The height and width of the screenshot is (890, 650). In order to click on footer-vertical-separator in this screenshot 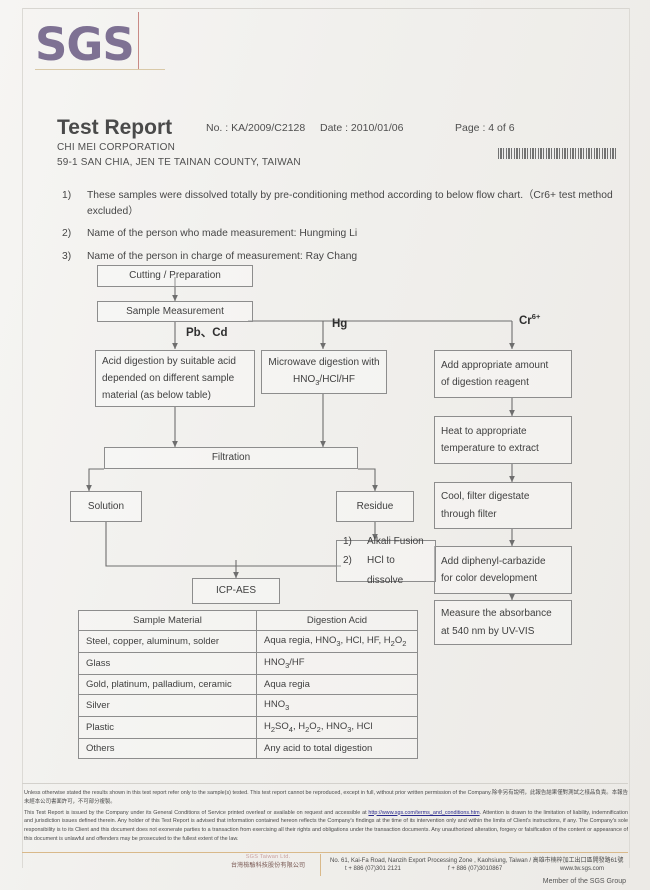, I will do `click(320, 865)`.